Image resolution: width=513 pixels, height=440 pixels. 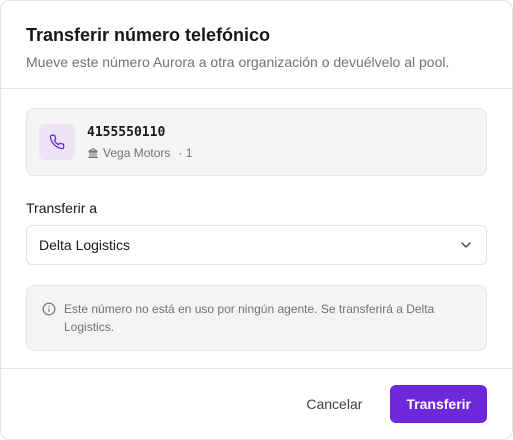 I want to click on transfer-to-select: Delta Logistics, so click(x=256, y=245).